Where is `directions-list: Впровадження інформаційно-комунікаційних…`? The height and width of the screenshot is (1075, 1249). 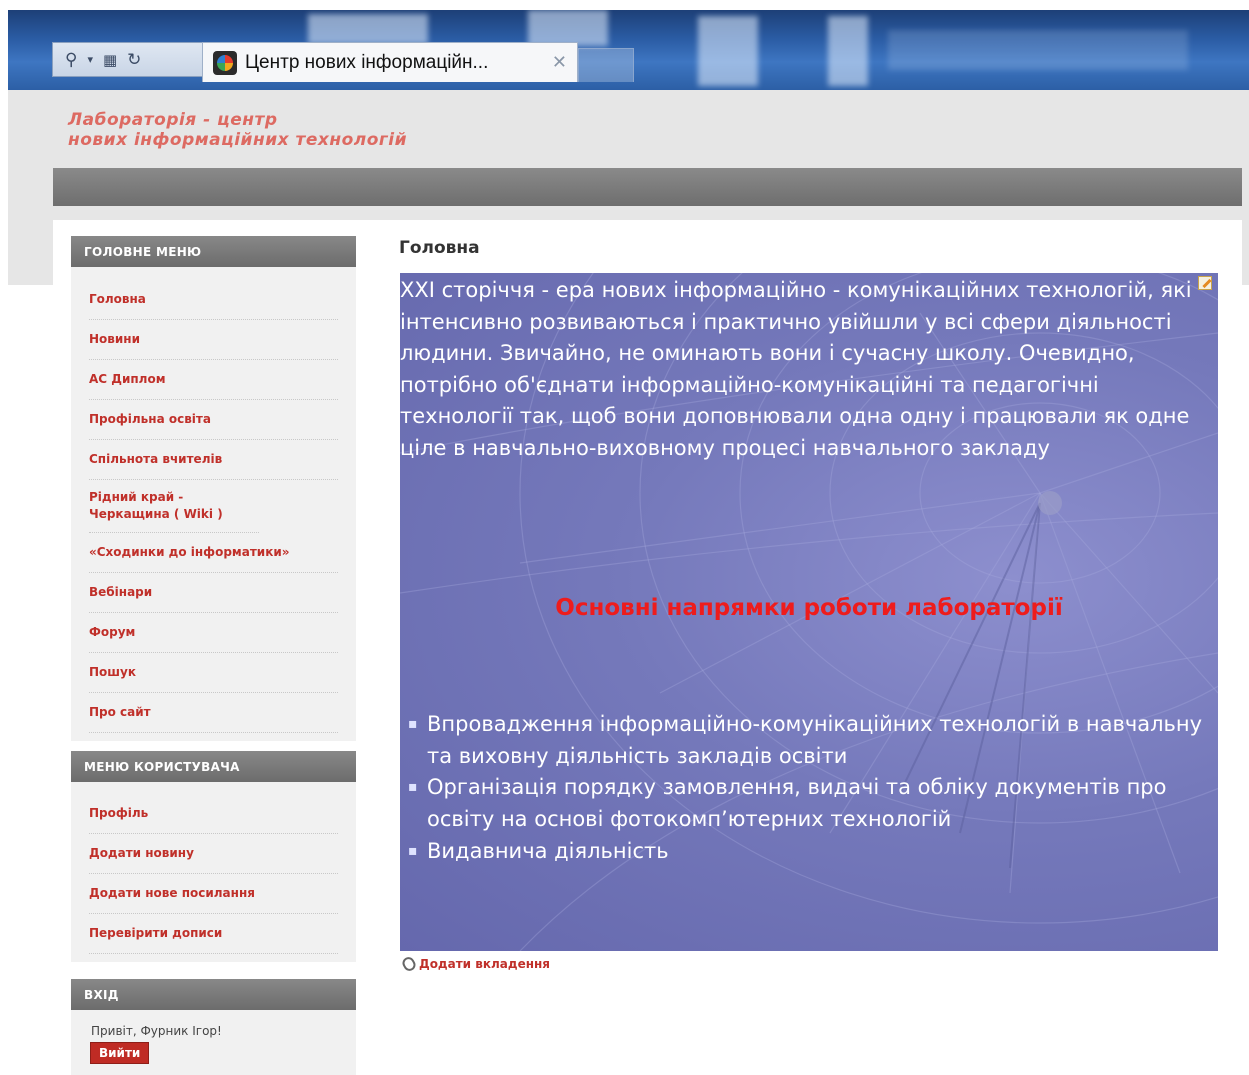 directions-list: Впровадження інформаційно-комунікаційних… is located at coordinates (808, 788).